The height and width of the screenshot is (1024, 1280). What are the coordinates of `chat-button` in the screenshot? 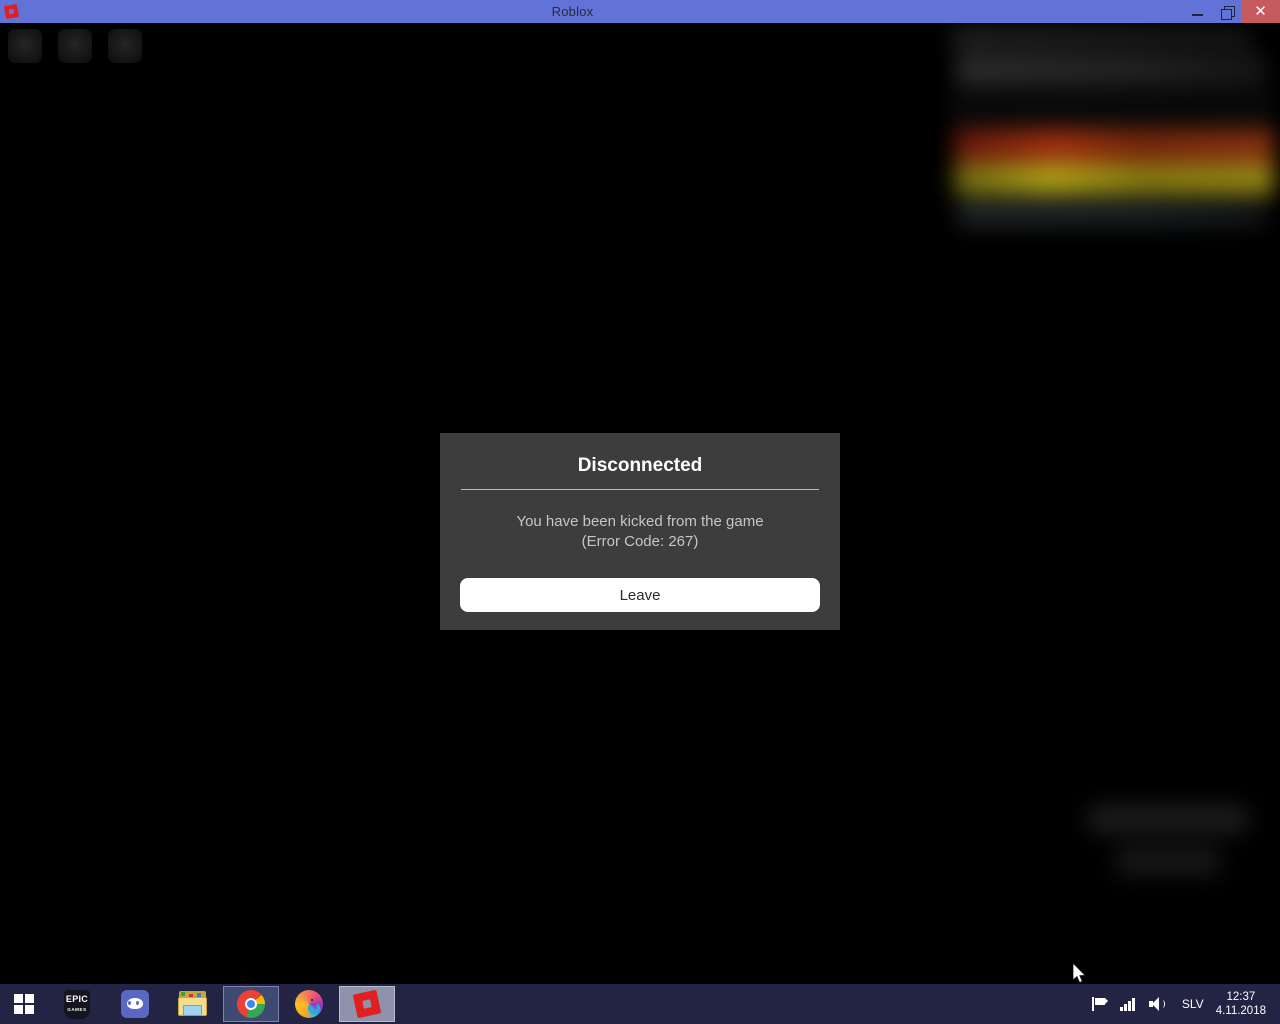 It's located at (75, 46).